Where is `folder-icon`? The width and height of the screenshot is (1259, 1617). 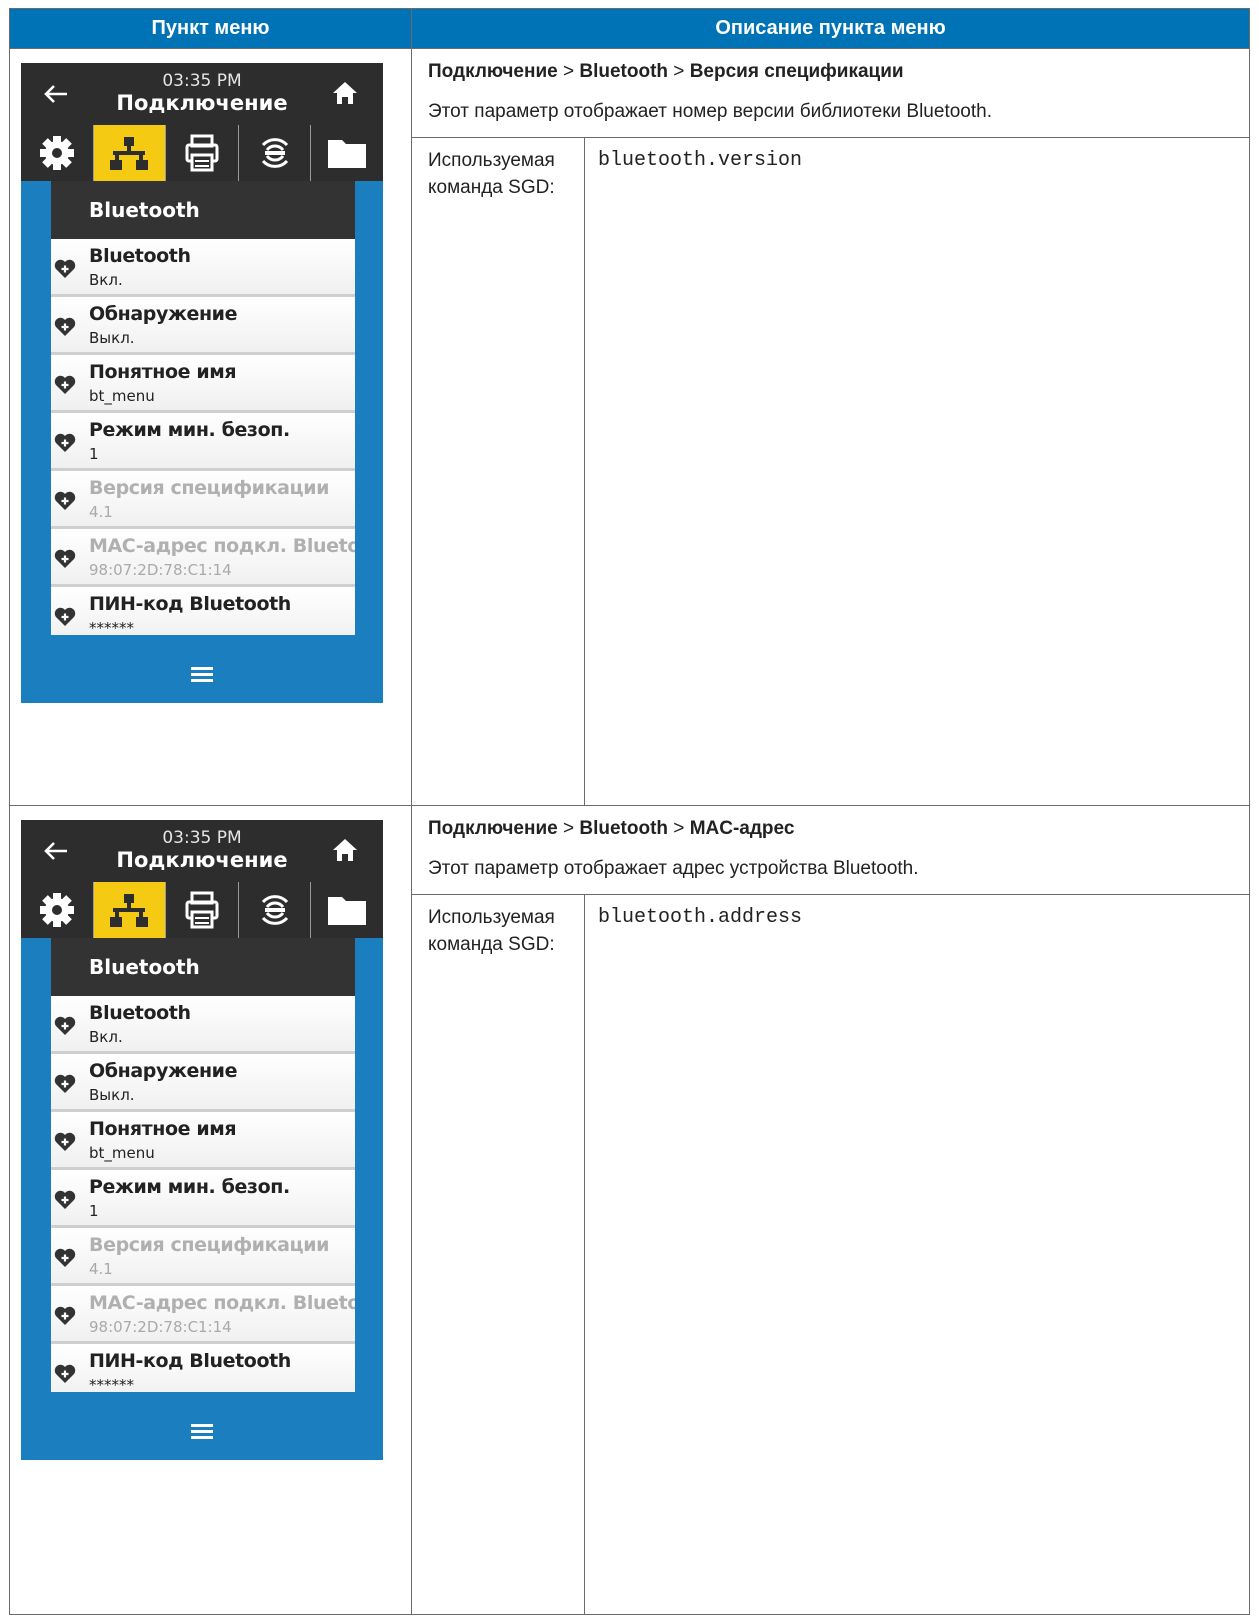 folder-icon is located at coordinates (347, 911).